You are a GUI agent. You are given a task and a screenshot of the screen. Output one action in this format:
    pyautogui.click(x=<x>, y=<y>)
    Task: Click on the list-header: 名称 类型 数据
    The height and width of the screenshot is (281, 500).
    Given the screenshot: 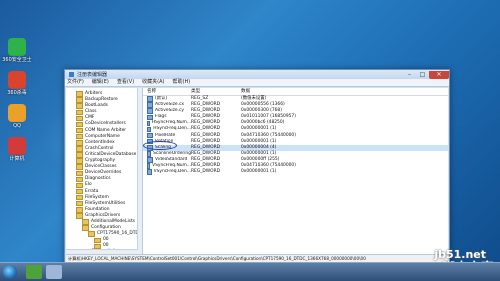 What is the action you would take?
    pyautogui.click(x=295, y=92)
    